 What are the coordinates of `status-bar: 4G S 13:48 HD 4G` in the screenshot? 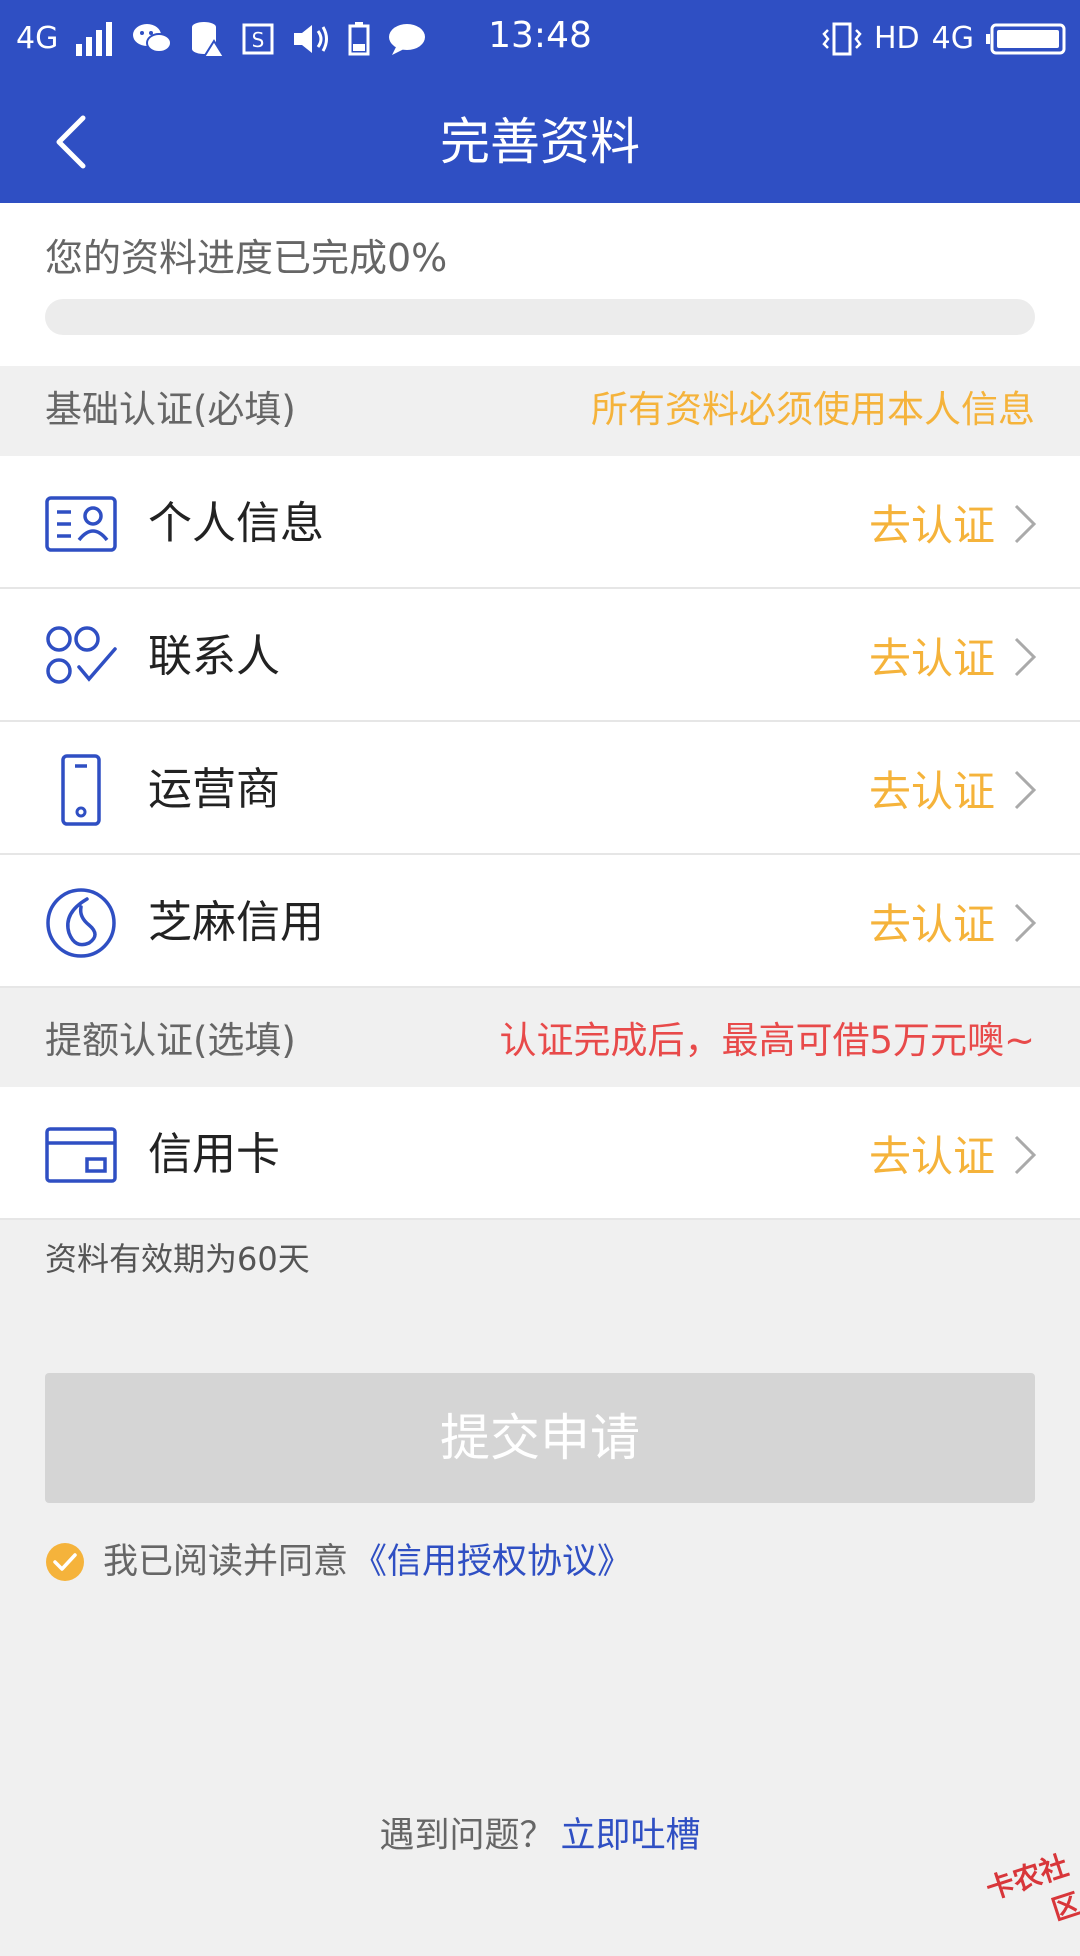 It's located at (540, 40).